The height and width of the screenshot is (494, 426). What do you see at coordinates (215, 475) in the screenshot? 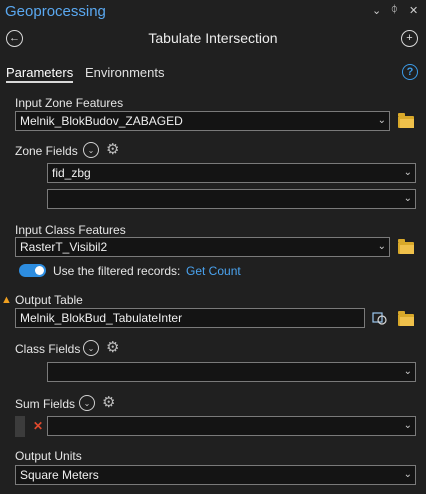
I see `output-units-dropdown: Square Meters ⌄` at bounding box center [215, 475].